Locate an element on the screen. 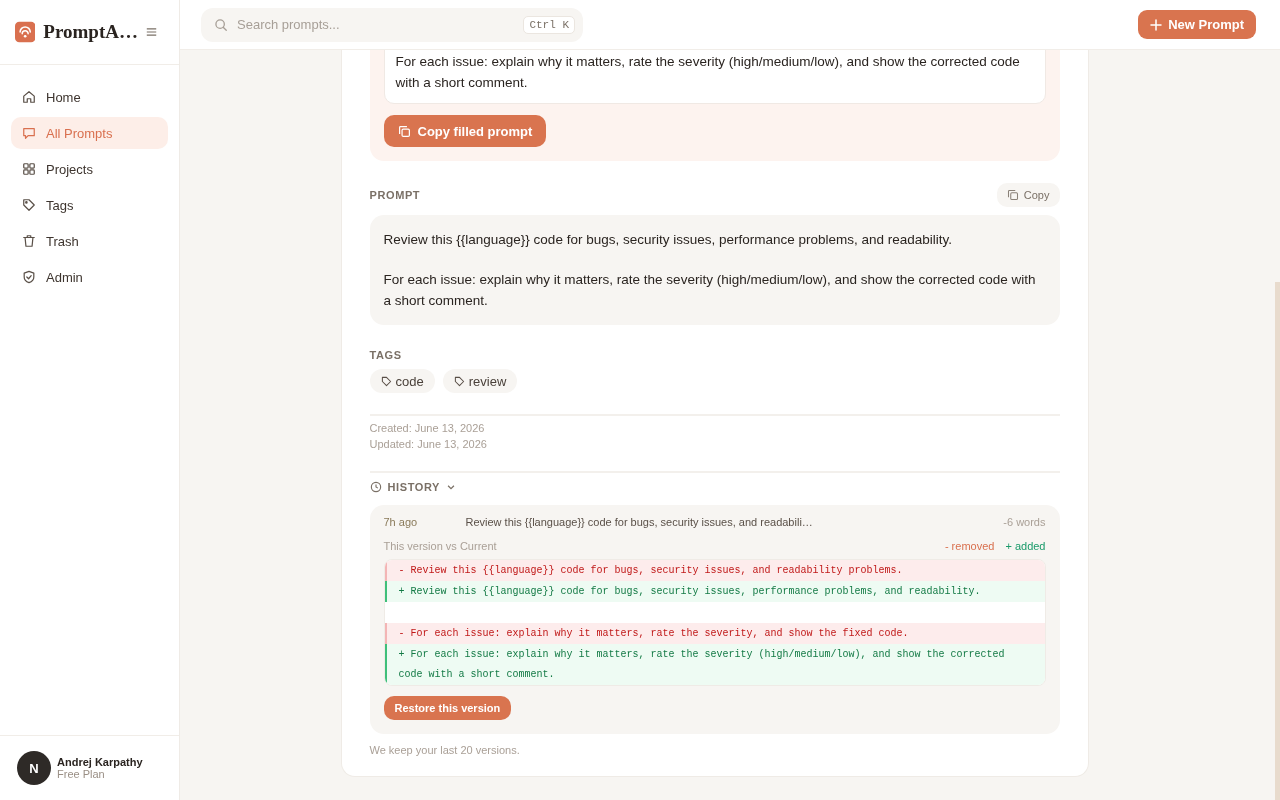 The image size is (1280, 800). grid-icon is located at coordinates (29, 169).